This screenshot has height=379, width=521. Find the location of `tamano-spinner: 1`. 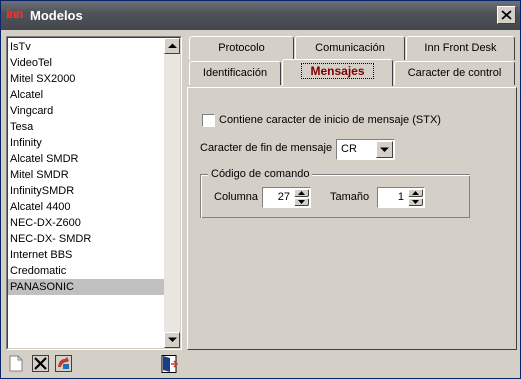

tamano-spinner: 1 is located at coordinates (401, 197).